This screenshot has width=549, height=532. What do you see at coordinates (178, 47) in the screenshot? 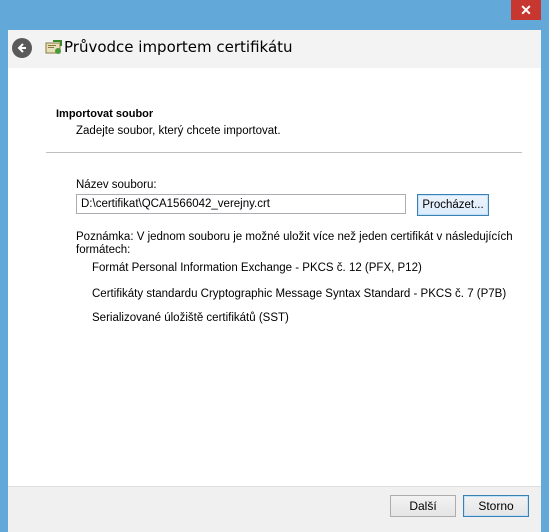
I see `wizard-title: Průvodce importem certifikátu` at bounding box center [178, 47].